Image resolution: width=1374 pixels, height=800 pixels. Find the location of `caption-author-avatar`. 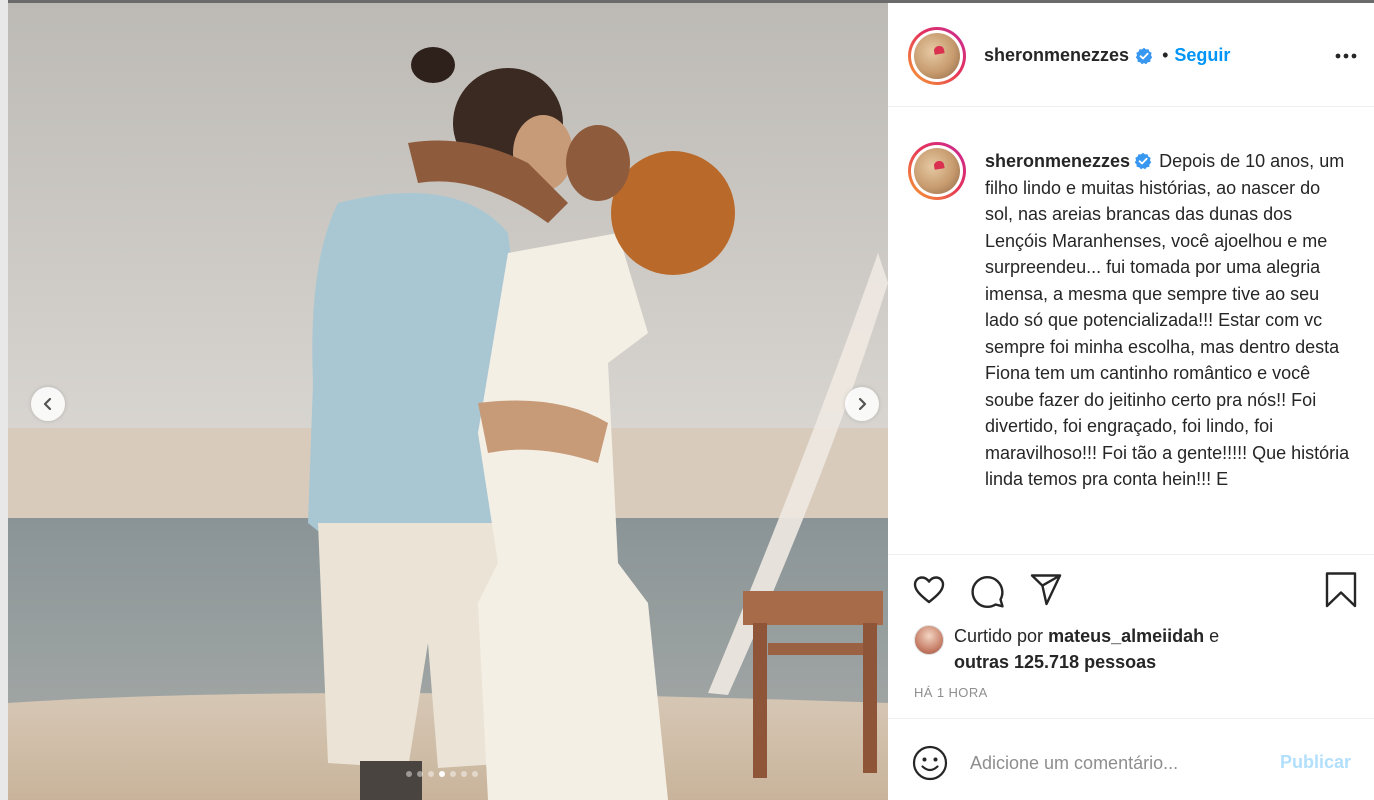

caption-author-avatar is located at coordinates (937, 171).